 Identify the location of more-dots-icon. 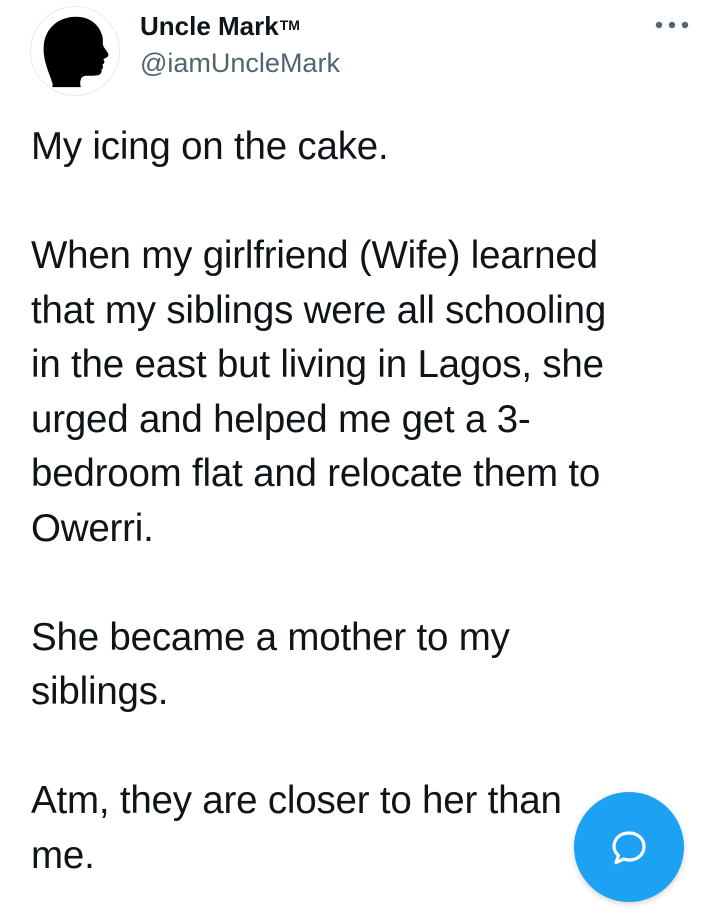
(672, 25).